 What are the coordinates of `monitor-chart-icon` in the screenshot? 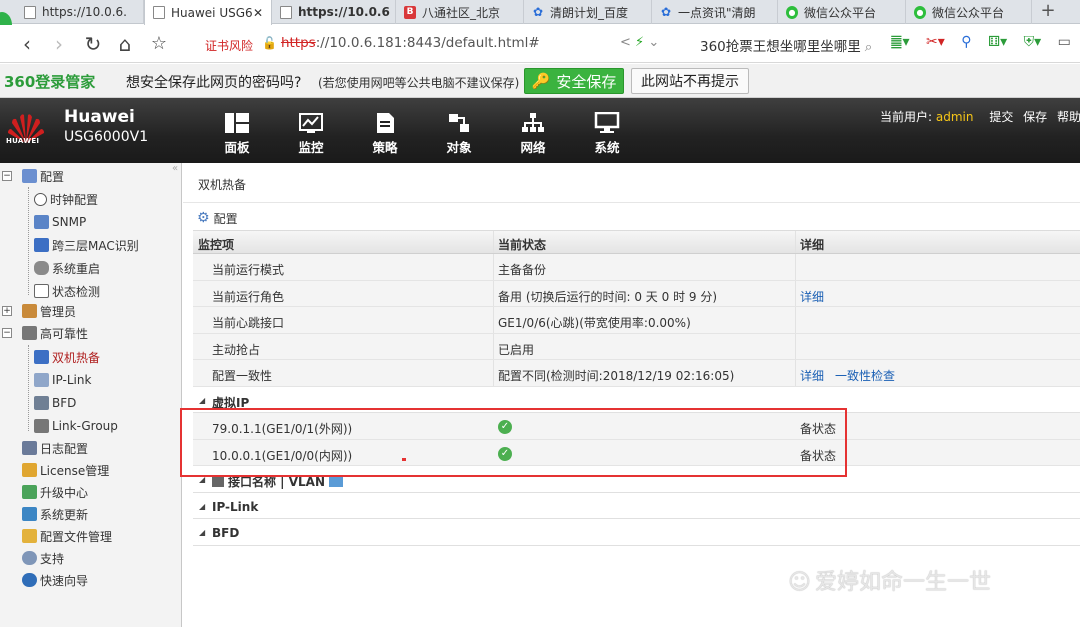 It's located at (311, 123).